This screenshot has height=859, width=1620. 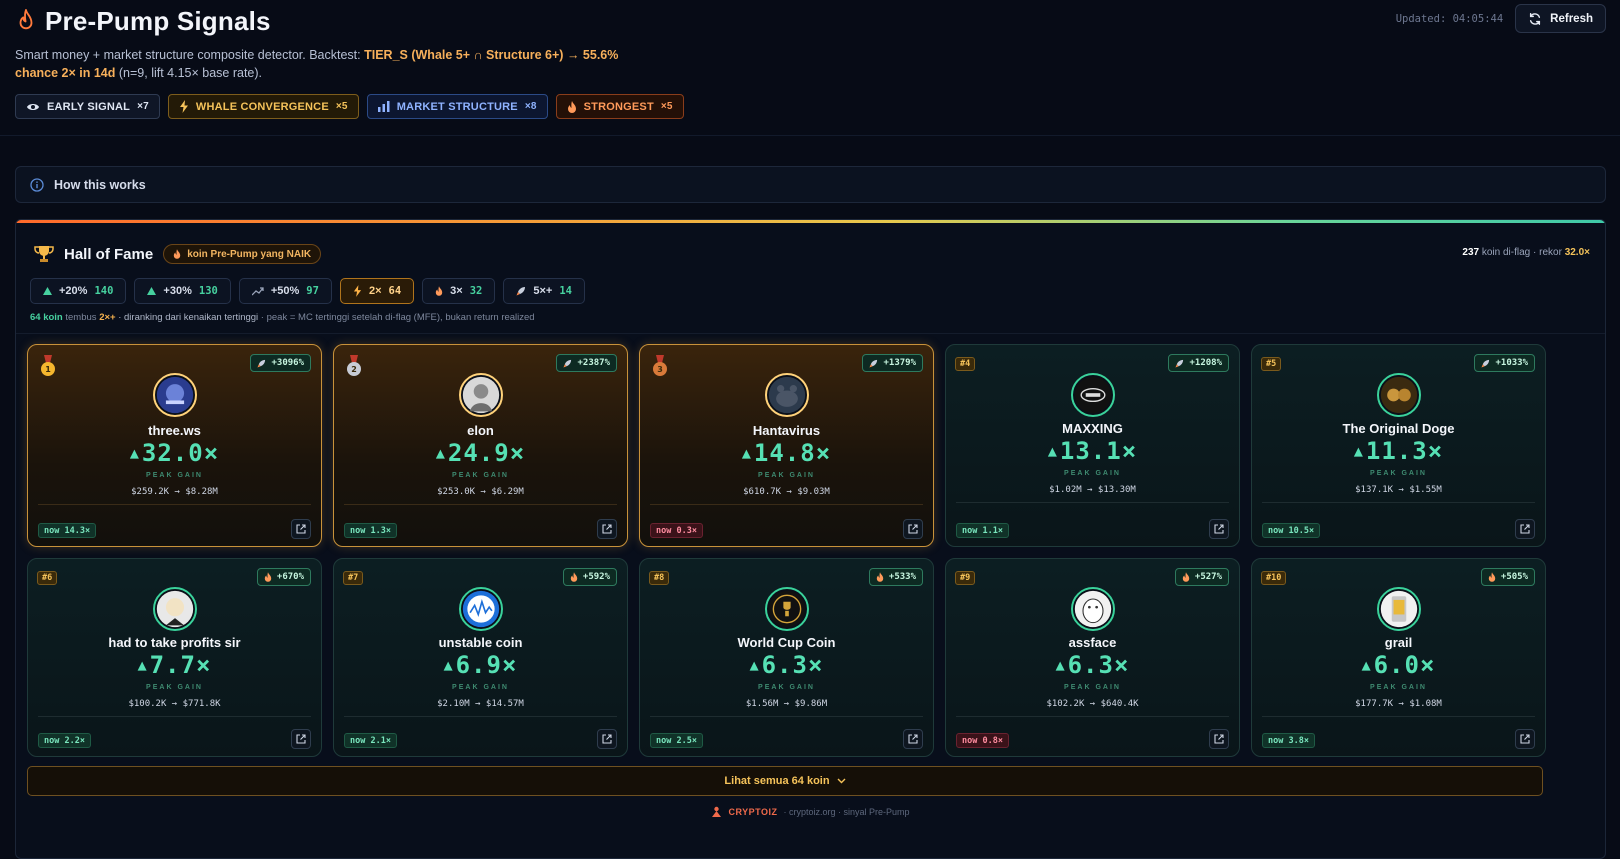 What do you see at coordinates (370, 740) in the screenshot?
I see `now-multiplier: now 2.1×` at bounding box center [370, 740].